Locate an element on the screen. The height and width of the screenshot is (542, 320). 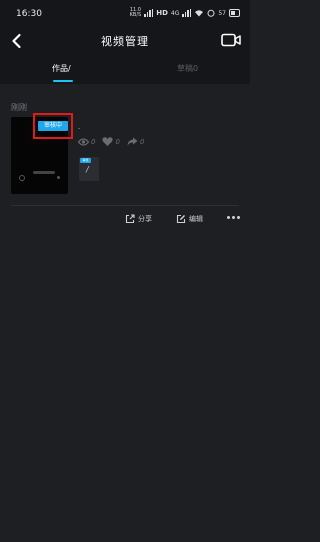
battery-icon is located at coordinates (234, 13).